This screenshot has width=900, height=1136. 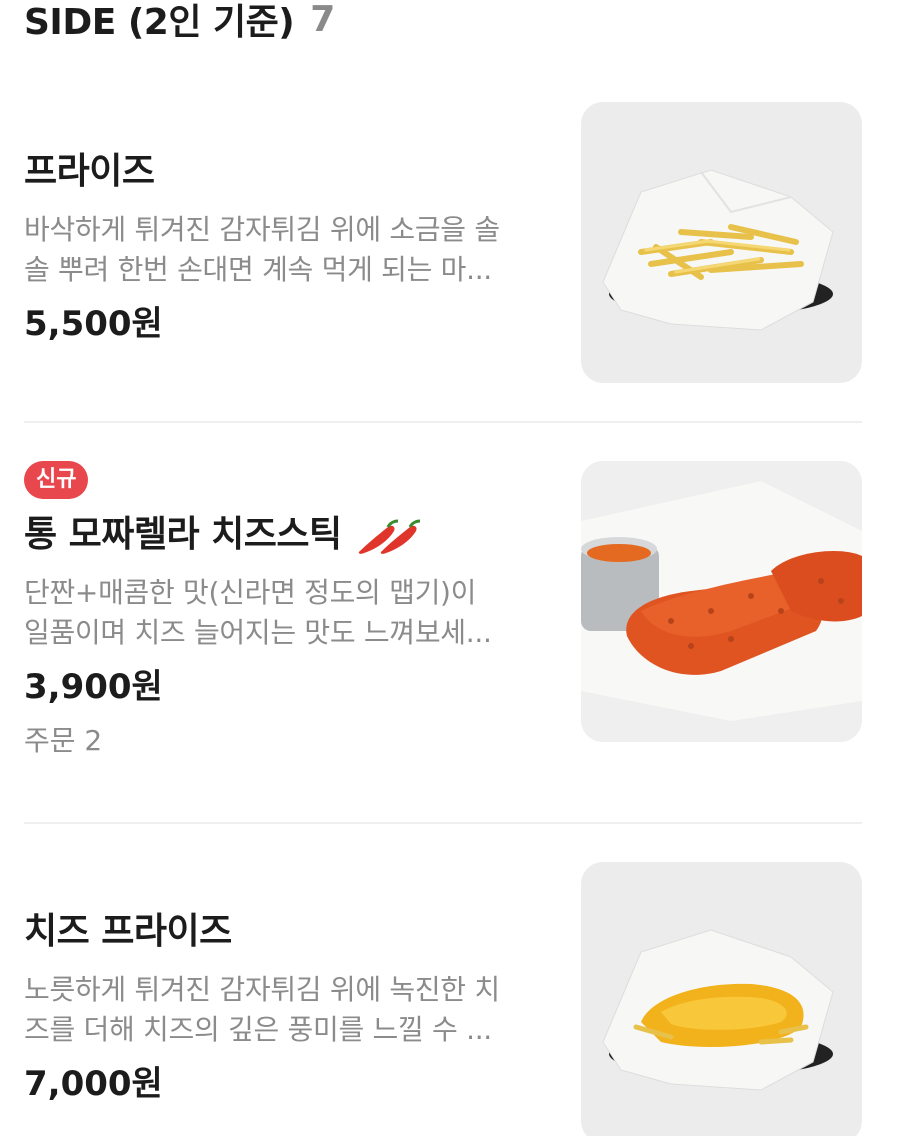 What do you see at coordinates (93, 687) in the screenshot?
I see `item-price: 3,900원` at bounding box center [93, 687].